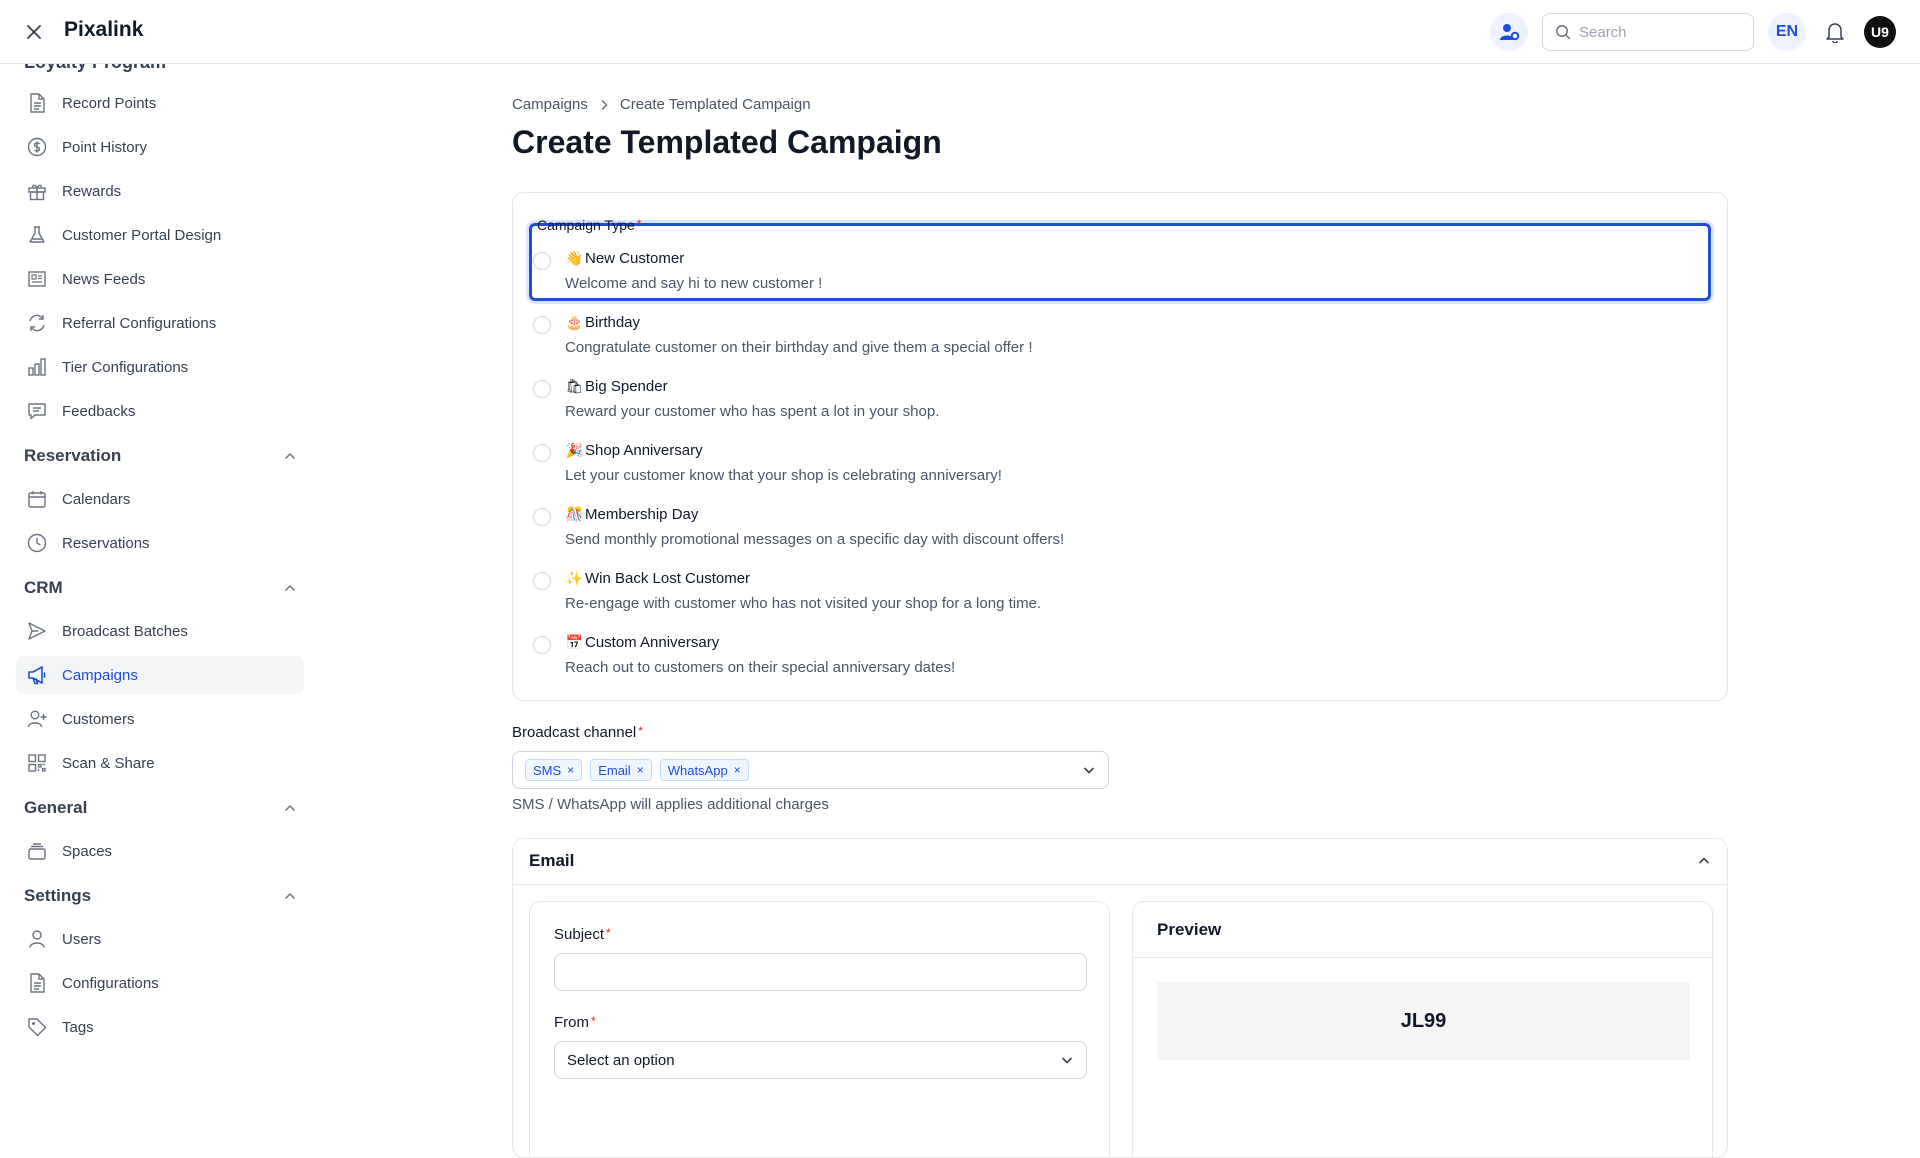 Image resolution: width=1920 pixels, height=1158 pixels. Describe the element at coordinates (542, 389) in the screenshot. I see `radio-big-spender` at that location.